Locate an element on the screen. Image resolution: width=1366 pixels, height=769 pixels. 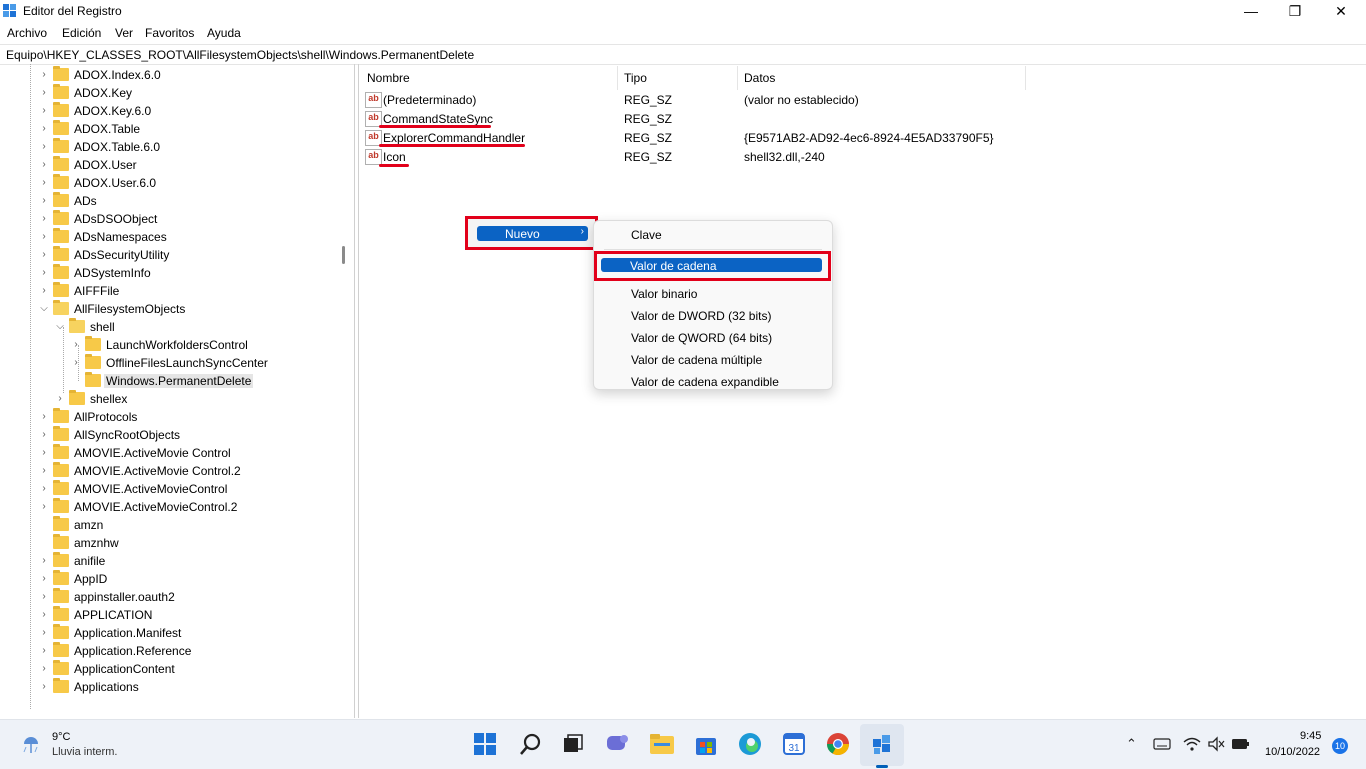
submenu-item-valor-qword: Valor de QWORD (64 bits) is located at coordinates (701, 338).